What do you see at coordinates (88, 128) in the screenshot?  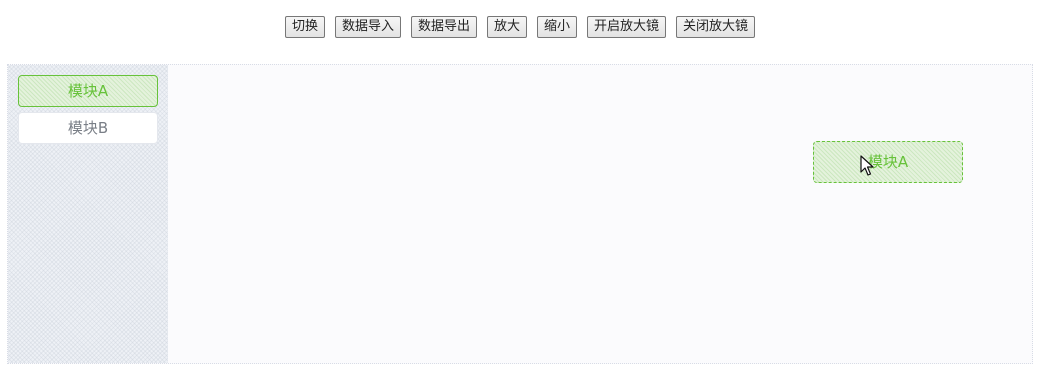 I see `palette-item-module-b: 模块B` at bounding box center [88, 128].